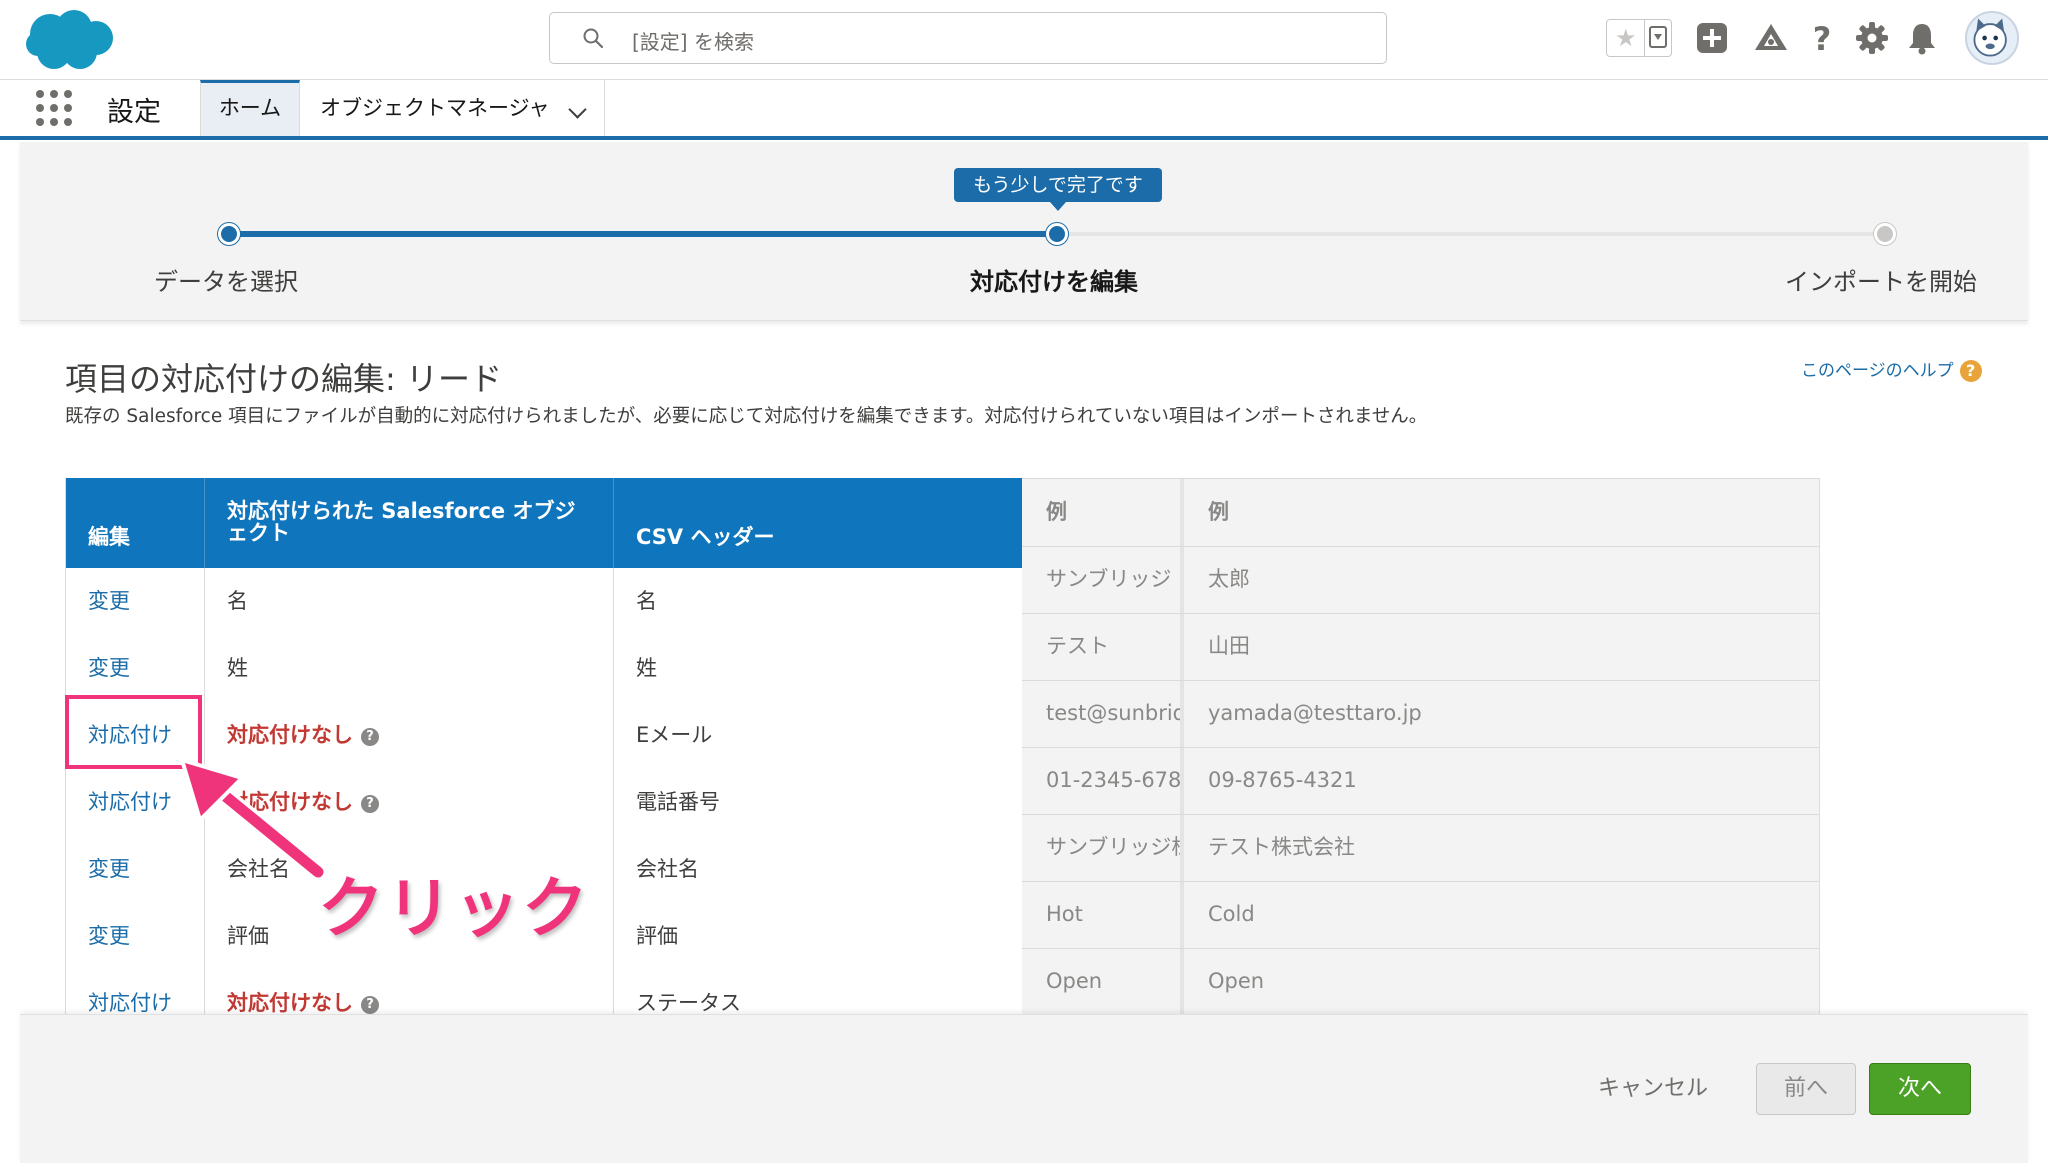 The image size is (2048, 1163). What do you see at coordinates (593, 38) in the screenshot?
I see `search-icon` at bounding box center [593, 38].